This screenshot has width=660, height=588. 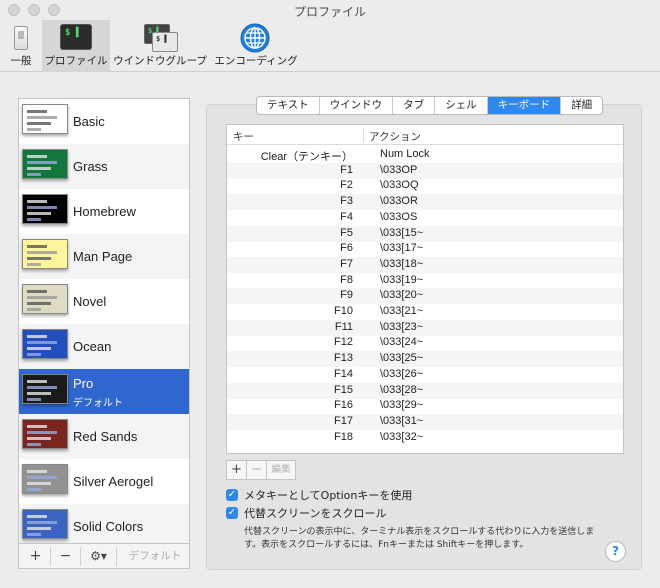 What do you see at coordinates (257, 470) in the screenshot?
I see `remove-key-button: −` at bounding box center [257, 470].